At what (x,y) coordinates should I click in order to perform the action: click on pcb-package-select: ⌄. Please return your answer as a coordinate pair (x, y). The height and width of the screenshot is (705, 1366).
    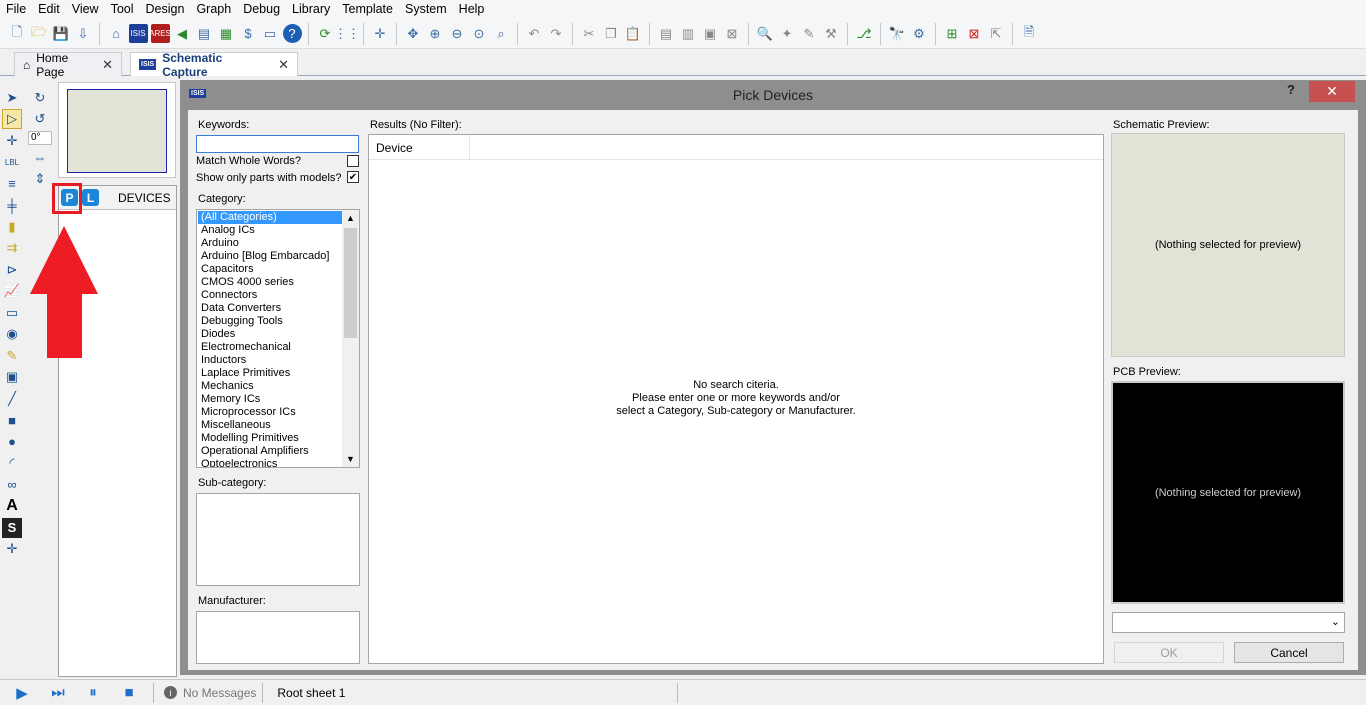
    Looking at the image, I should click on (1228, 622).